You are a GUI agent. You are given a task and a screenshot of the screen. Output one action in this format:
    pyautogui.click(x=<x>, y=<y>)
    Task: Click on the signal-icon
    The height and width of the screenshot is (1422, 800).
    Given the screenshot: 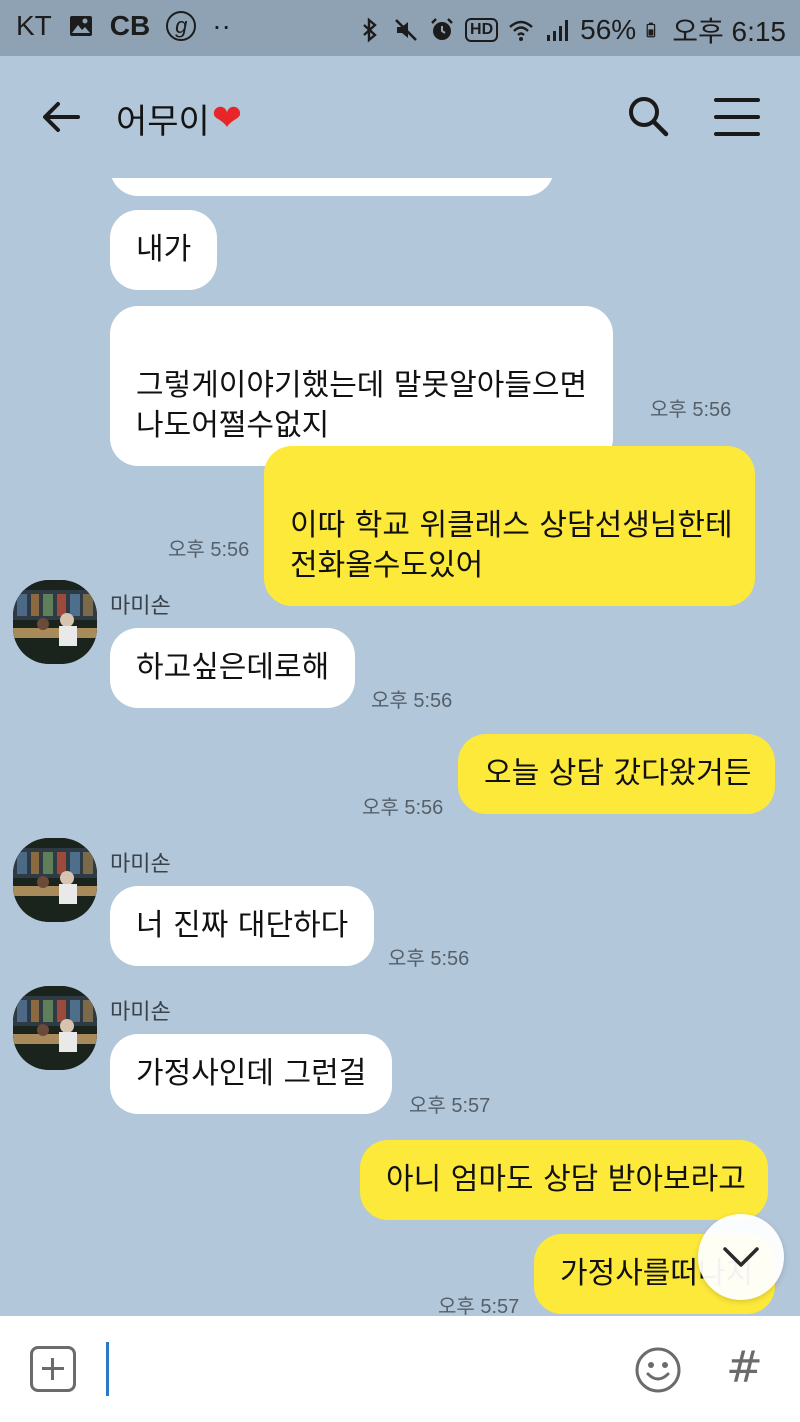 What is the action you would take?
    pyautogui.click(x=558, y=30)
    